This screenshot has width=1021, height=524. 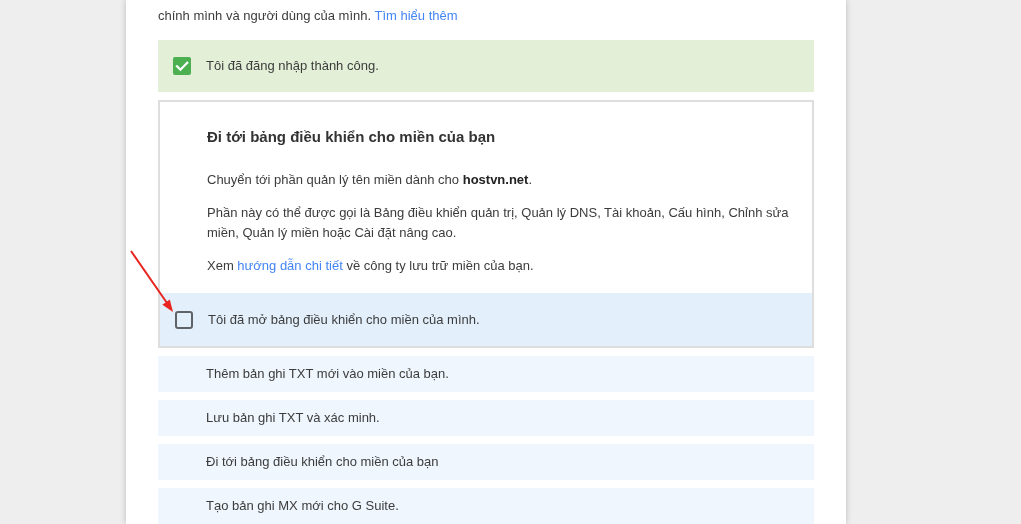 What do you see at coordinates (344, 319) in the screenshot?
I see `checkbox-label: Tôi đã mở bảng điều khiển cho miền của mình.` at bounding box center [344, 319].